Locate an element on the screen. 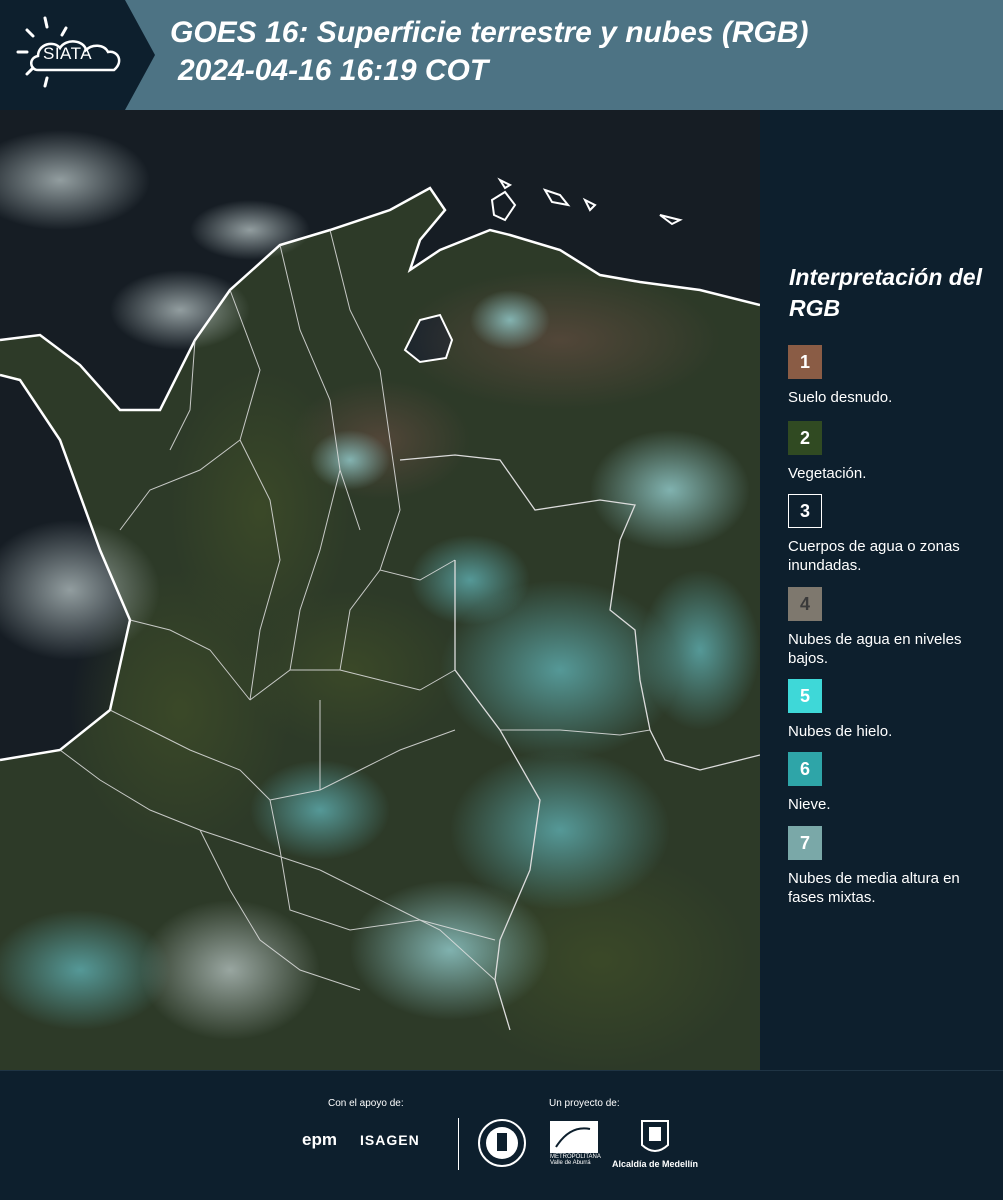 This screenshot has height=1200, width=1003. project-label: Un proyecto de: is located at coordinates (584, 1103).